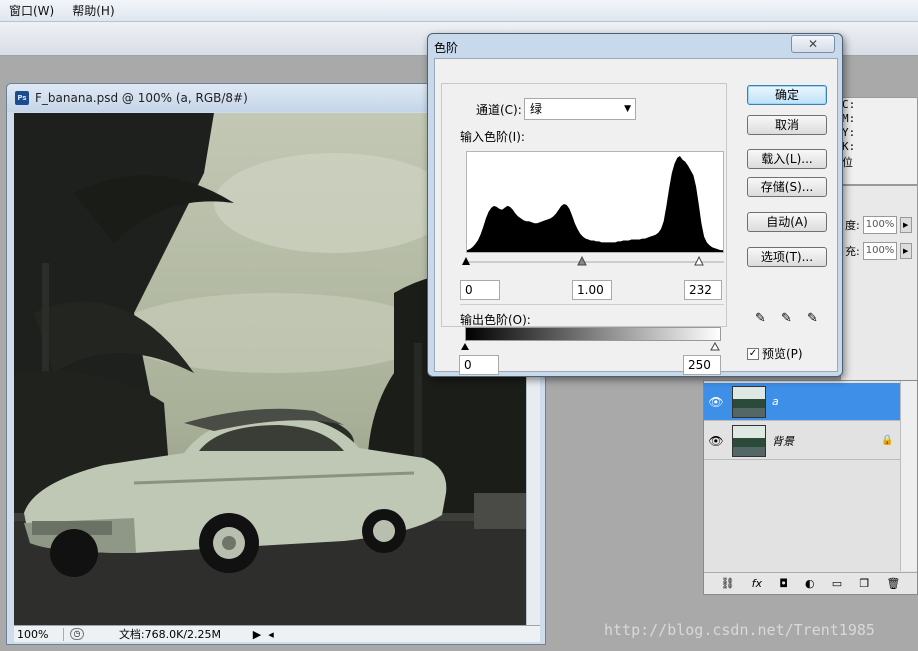 This screenshot has width=918, height=651. I want to click on info-line-c: C:, so click(849, 104).